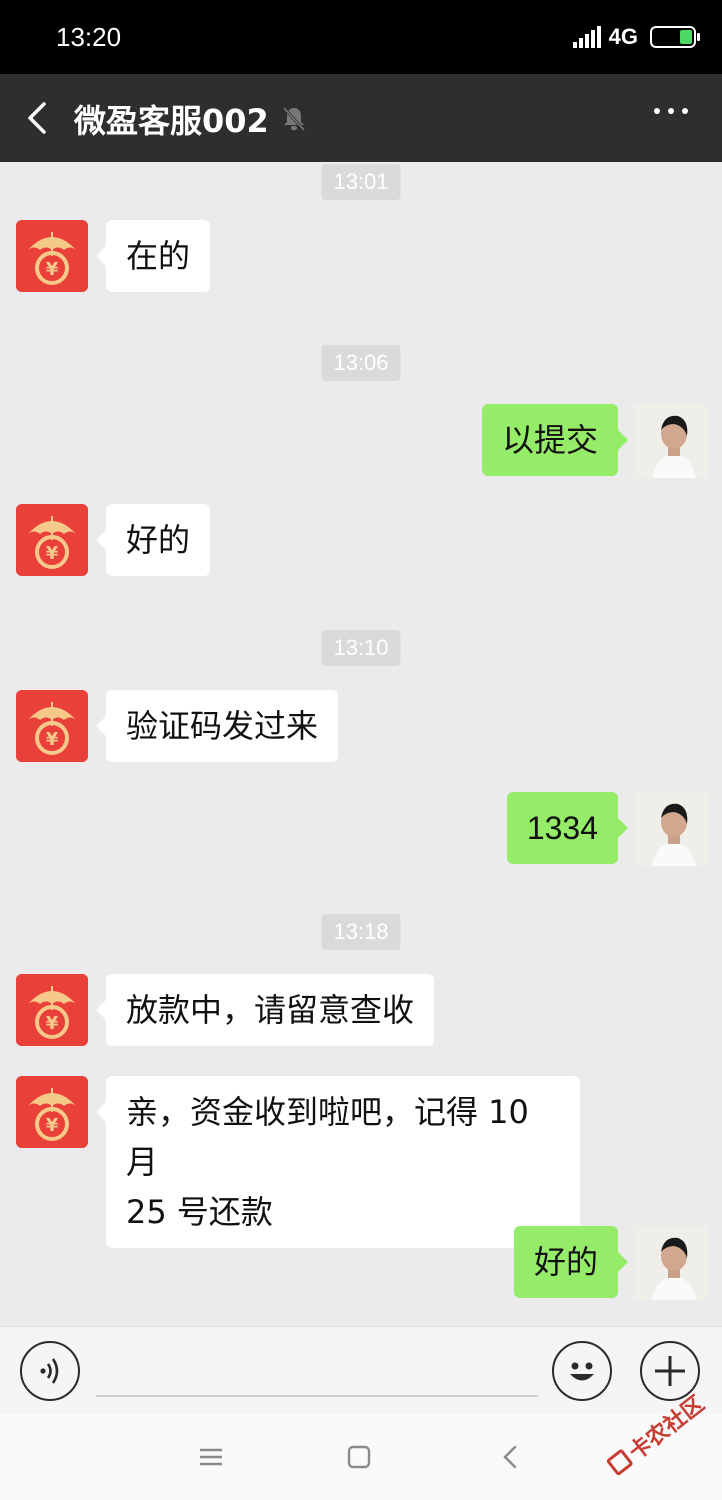  Describe the element at coordinates (361, 37) in the screenshot. I see `status-bar: 13:20 4G` at that location.